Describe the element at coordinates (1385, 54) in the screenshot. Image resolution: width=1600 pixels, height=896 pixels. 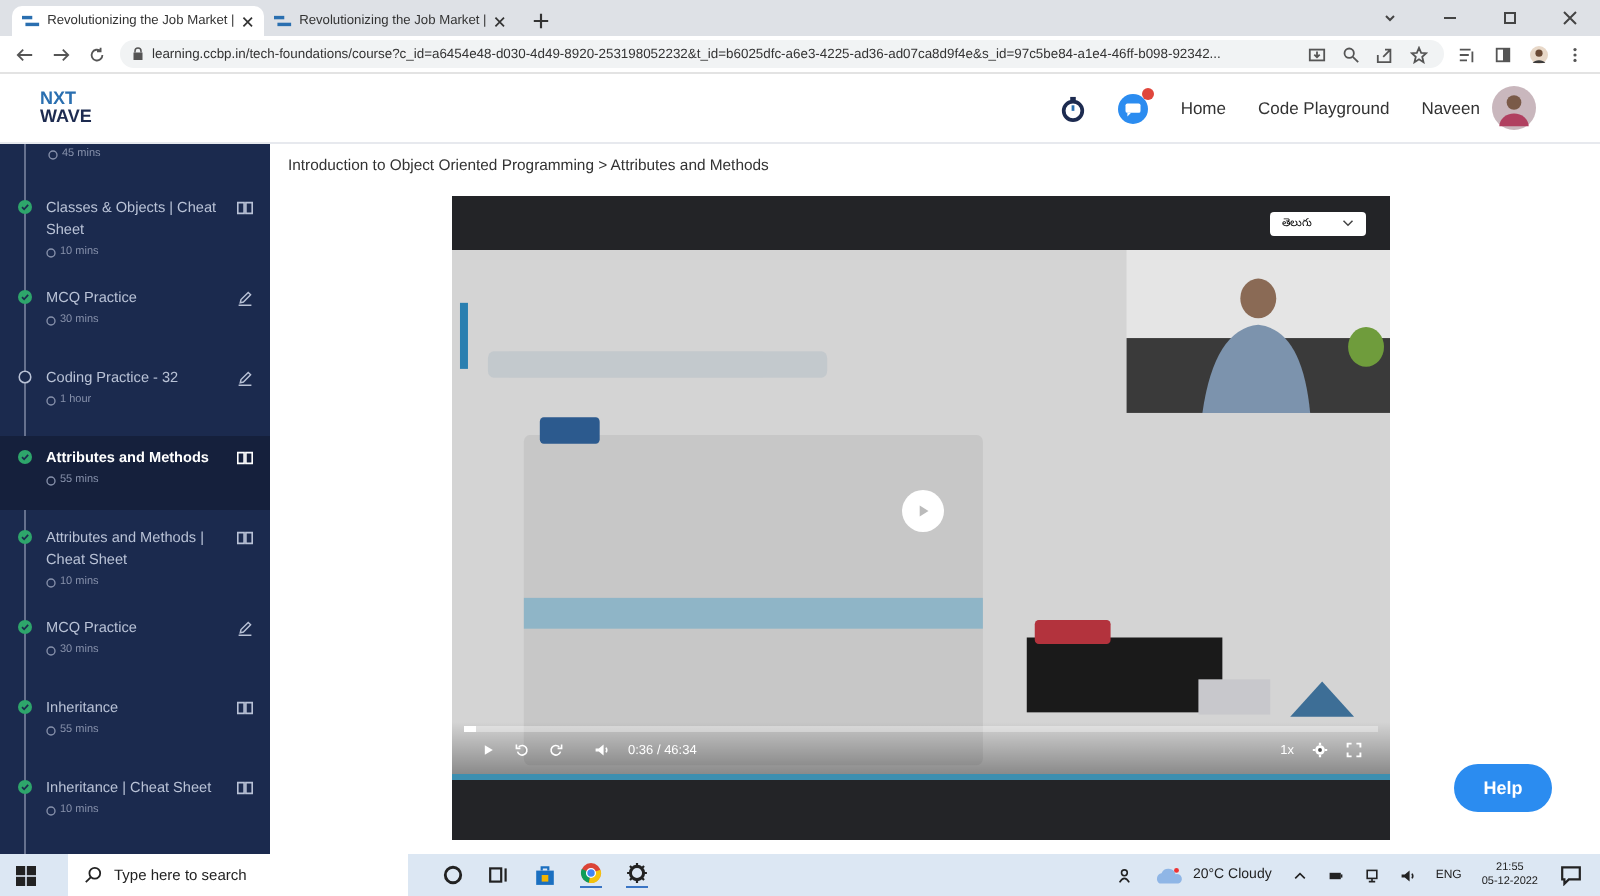
I see `share-icon` at that location.